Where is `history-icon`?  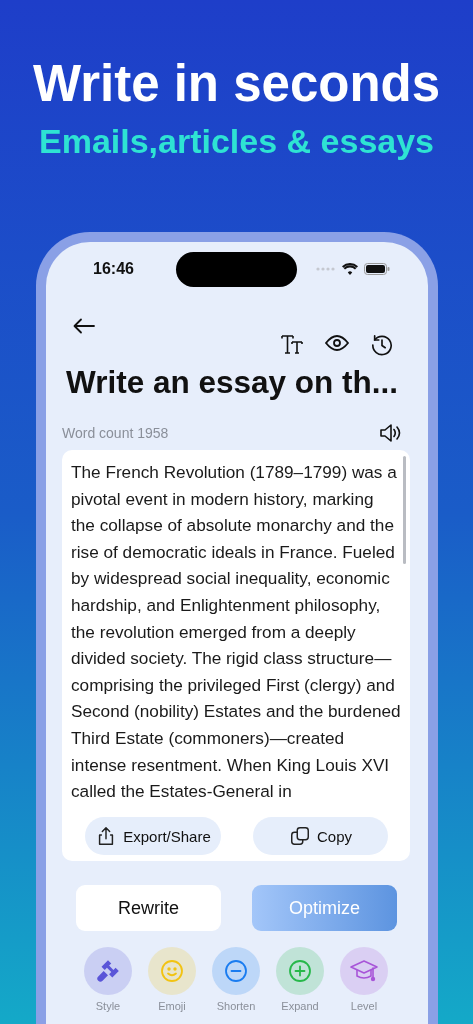
history-icon is located at coordinates (382, 345).